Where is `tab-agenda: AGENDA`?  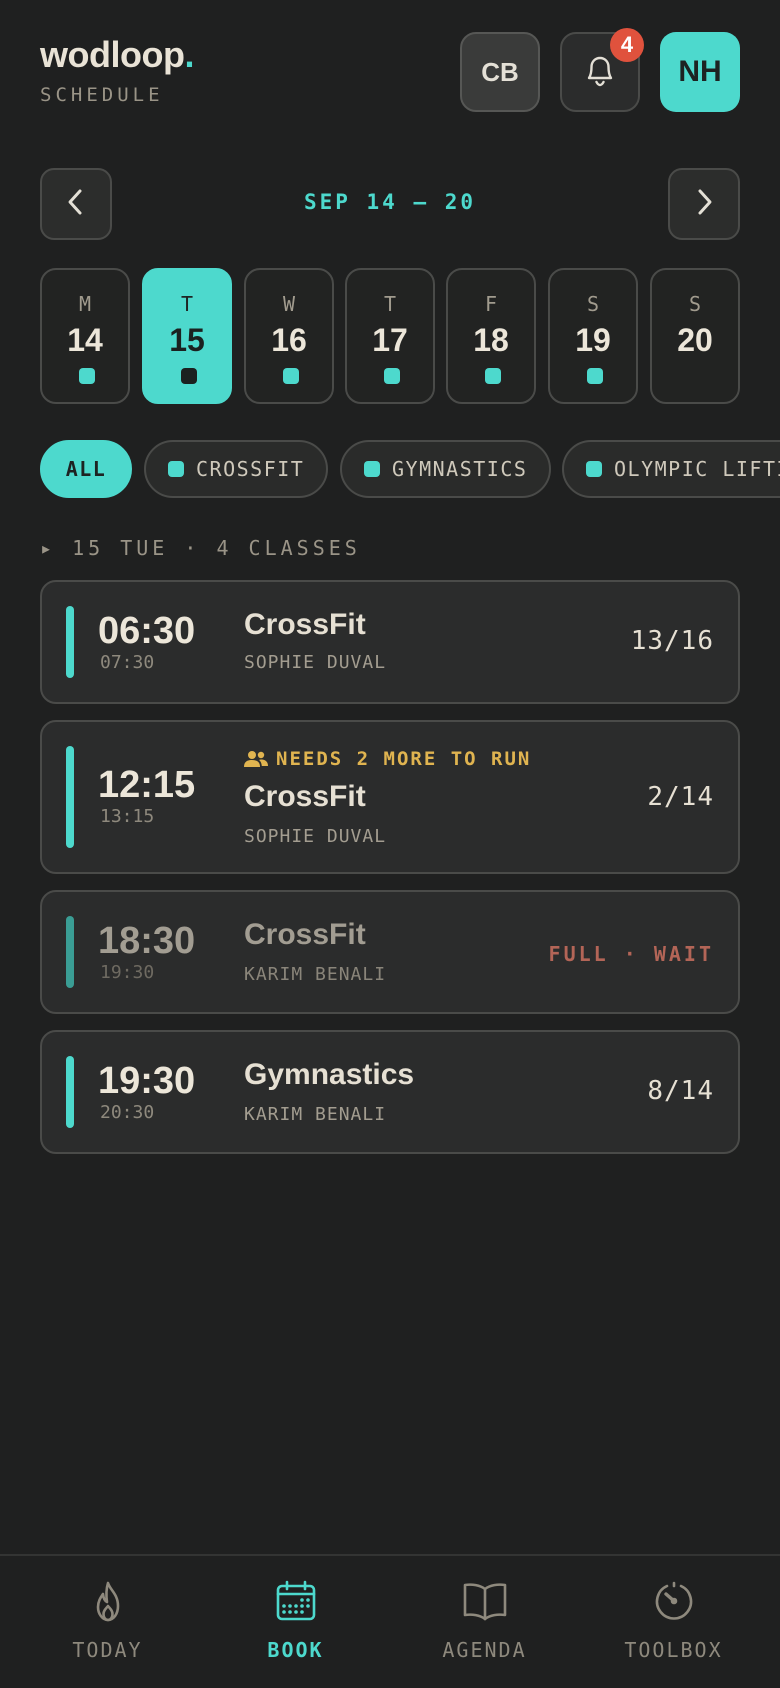 tab-agenda: AGENDA is located at coordinates (484, 1622).